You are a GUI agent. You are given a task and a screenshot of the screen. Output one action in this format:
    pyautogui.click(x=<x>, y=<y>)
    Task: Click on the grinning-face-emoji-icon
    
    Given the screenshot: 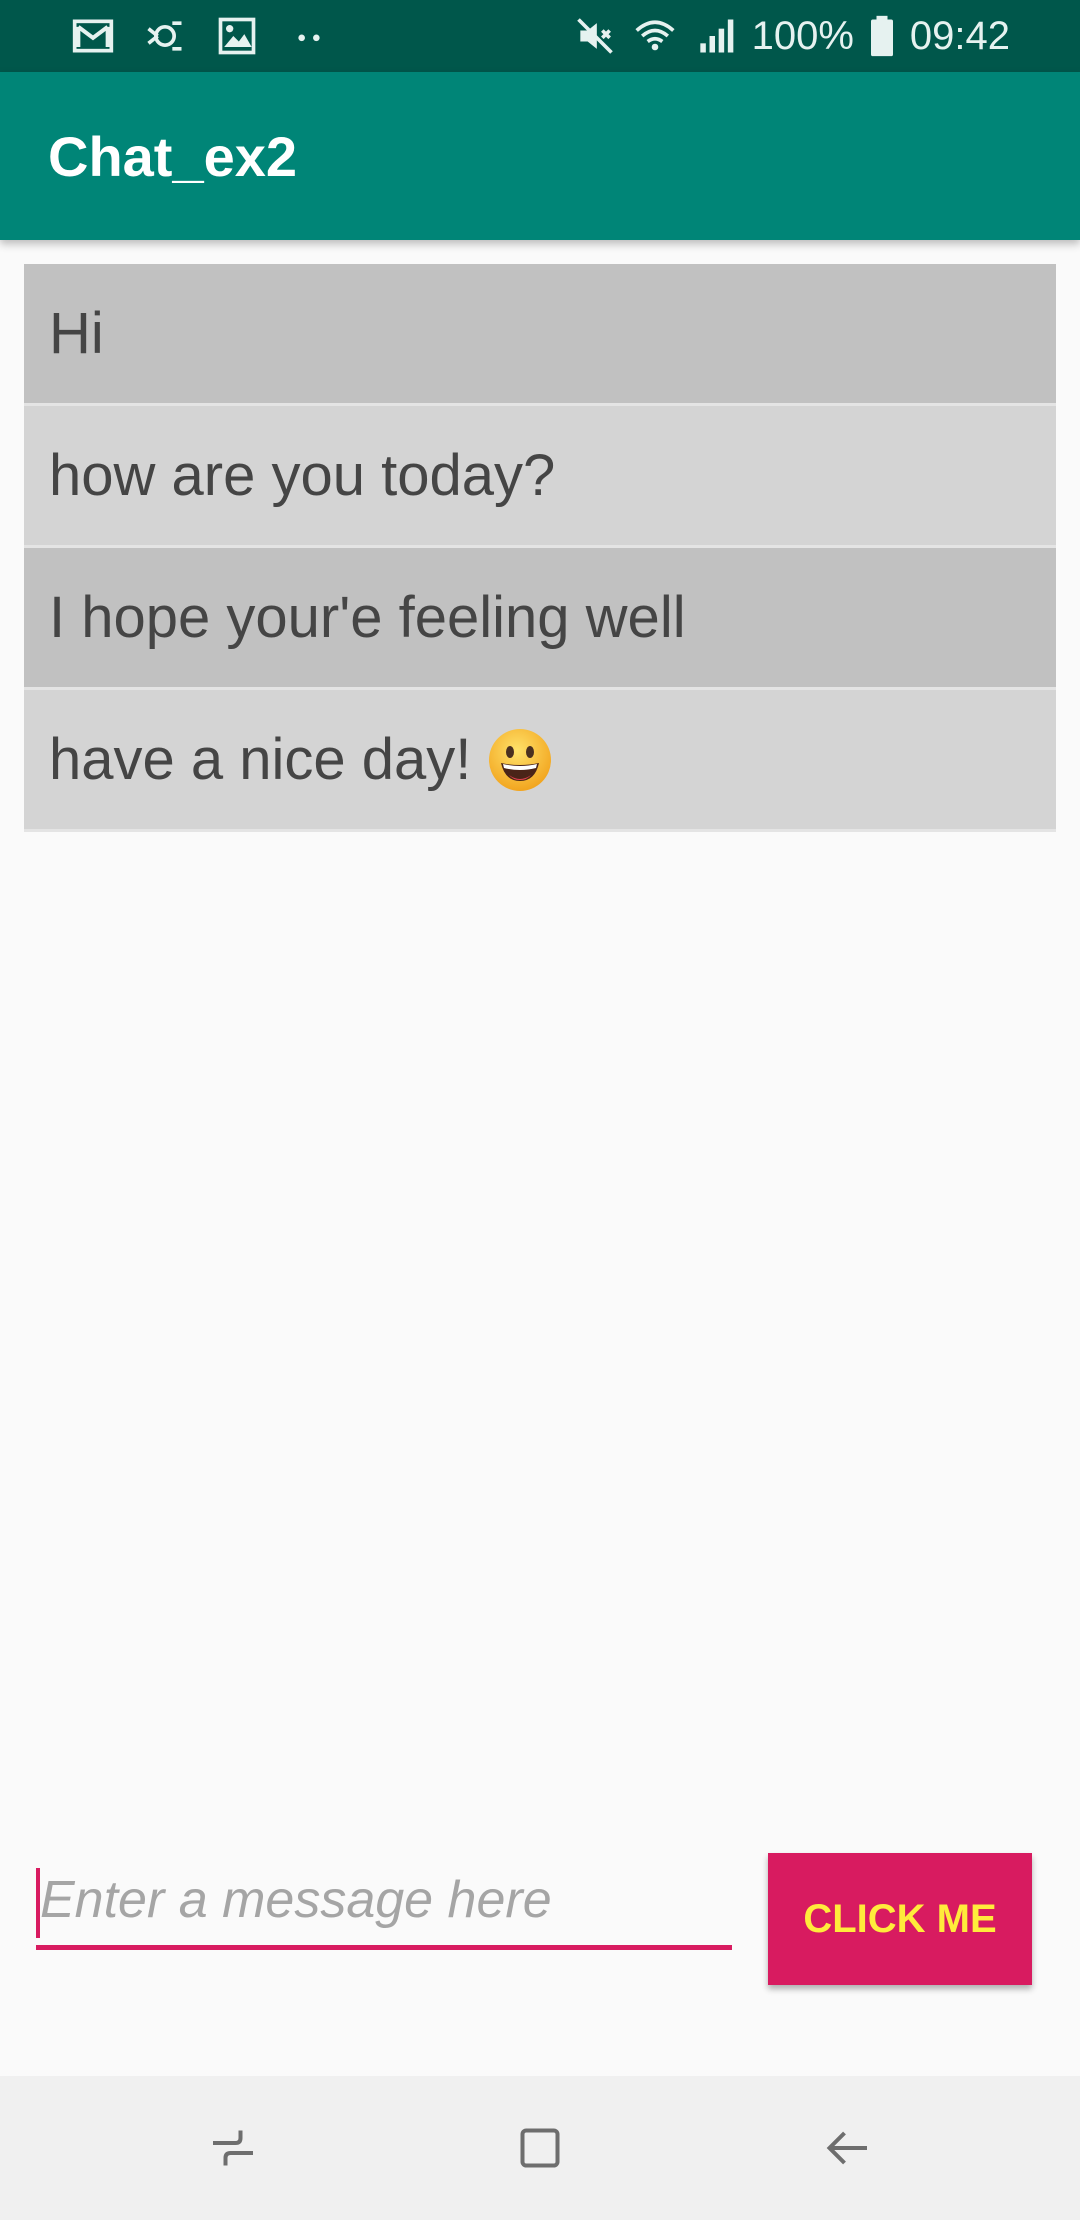 What is the action you would take?
    pyautogui.click(x=520, y=760)
    